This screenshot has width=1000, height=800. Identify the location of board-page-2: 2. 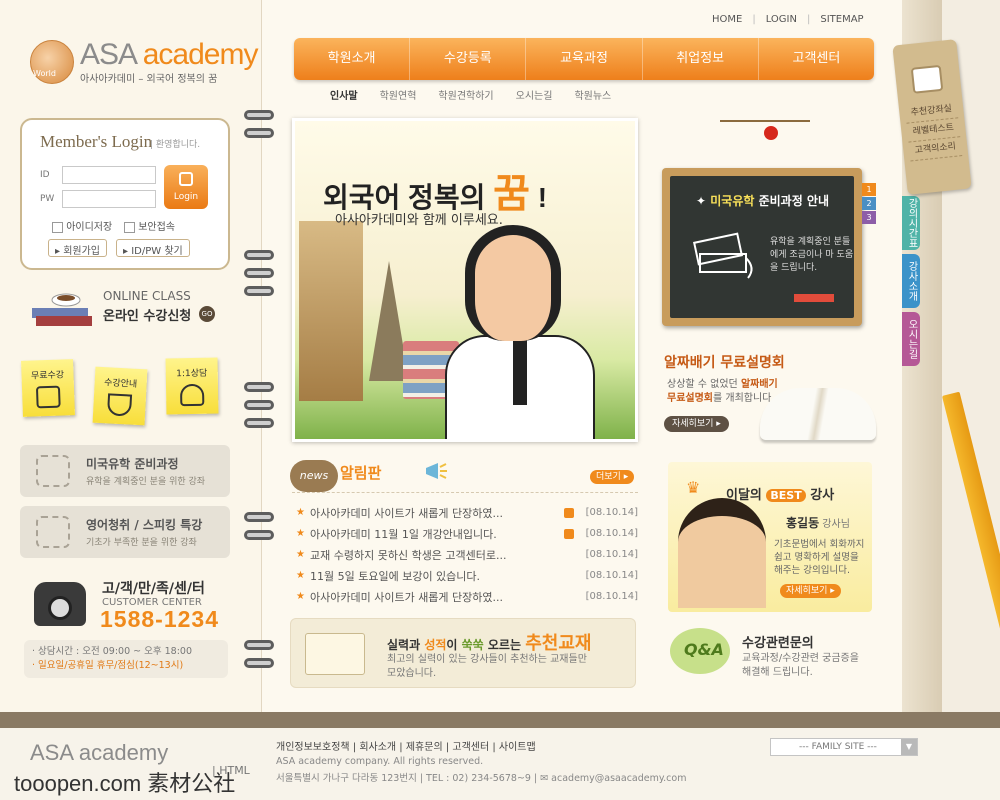
(869, 203).